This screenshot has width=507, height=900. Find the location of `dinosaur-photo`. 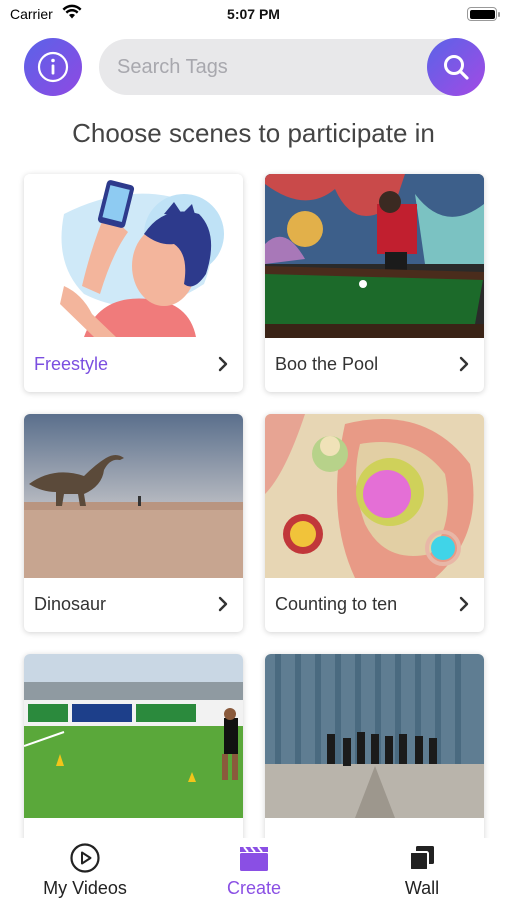

dinosaur-photo is located at coordinates (133, 496).